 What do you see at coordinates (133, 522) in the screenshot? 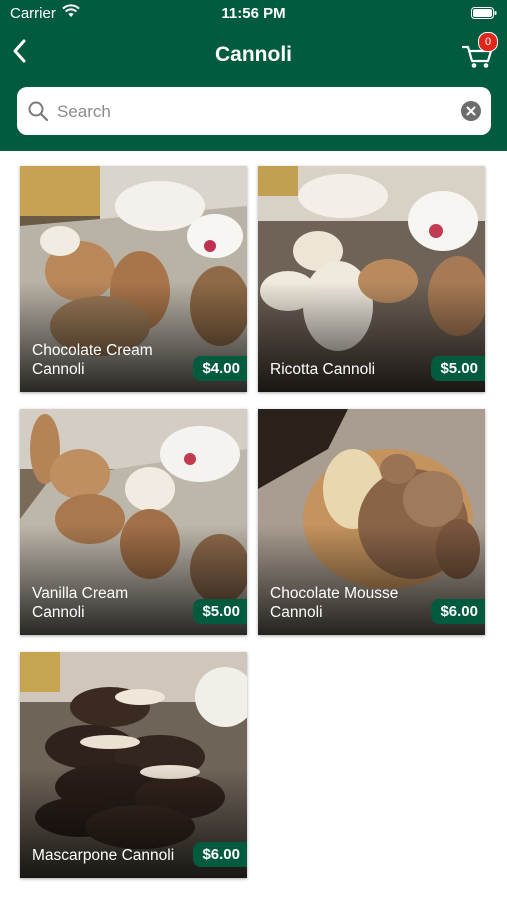
I see `product-card: Vanilla Cream Cannoli $5.00` at bounding box center [133, 522].